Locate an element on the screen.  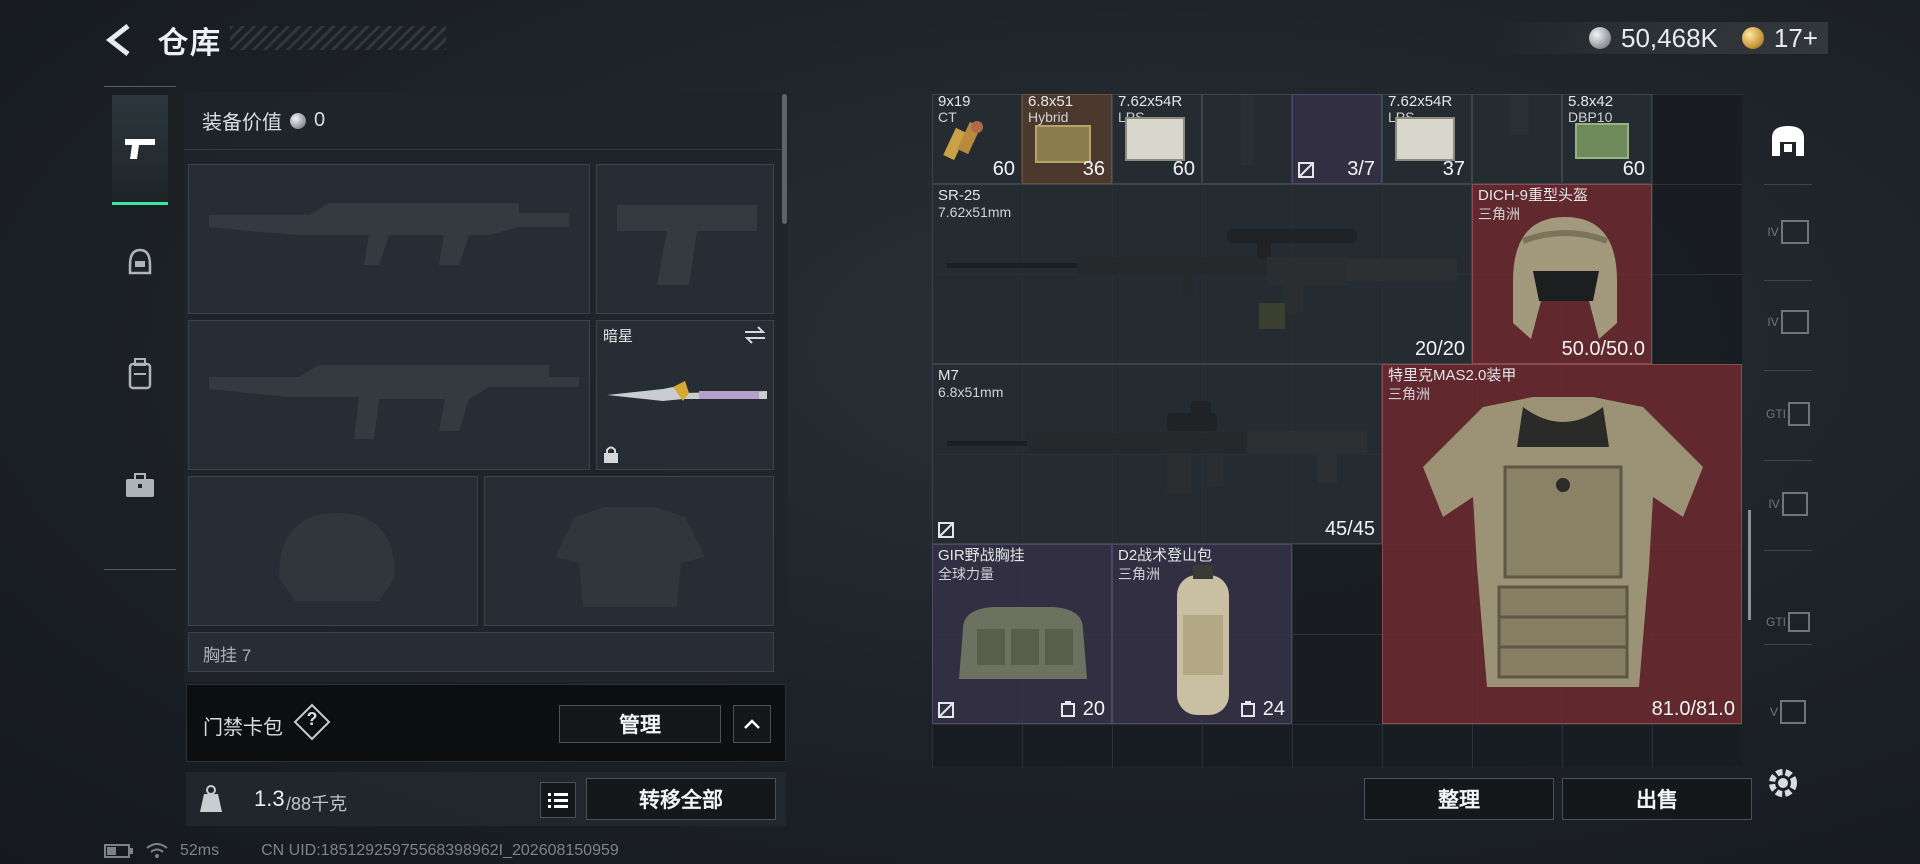
capacity-icon is located at coordinates (1068, 709).